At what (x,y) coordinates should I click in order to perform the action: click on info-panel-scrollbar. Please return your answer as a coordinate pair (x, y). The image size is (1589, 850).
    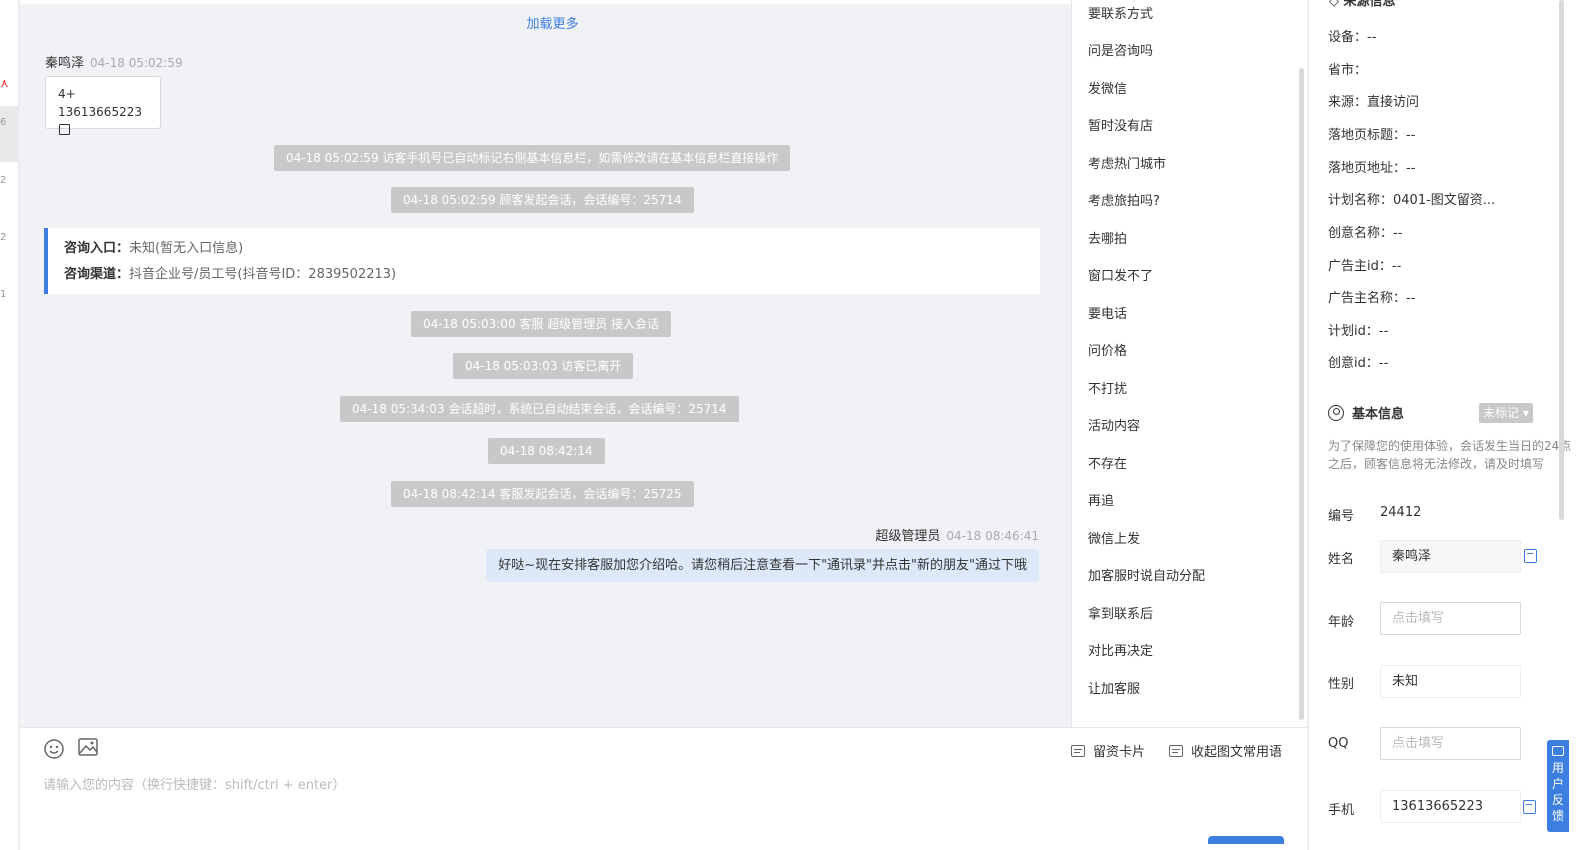
    Looking at the image, I should click on (1561, 260).